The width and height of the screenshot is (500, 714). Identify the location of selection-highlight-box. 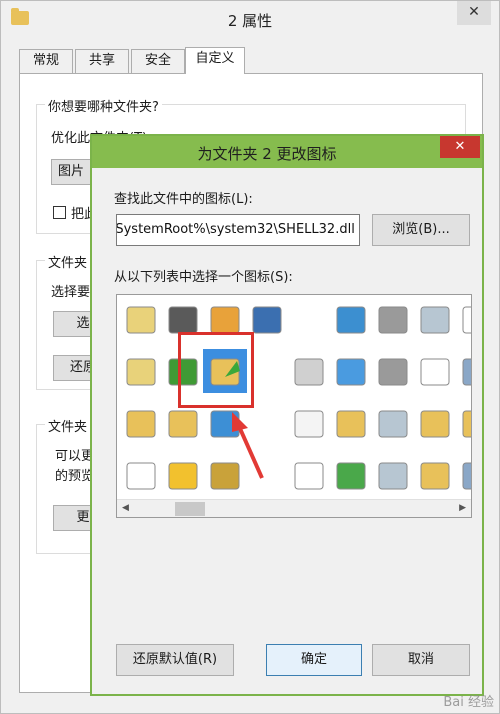
(216, 370).